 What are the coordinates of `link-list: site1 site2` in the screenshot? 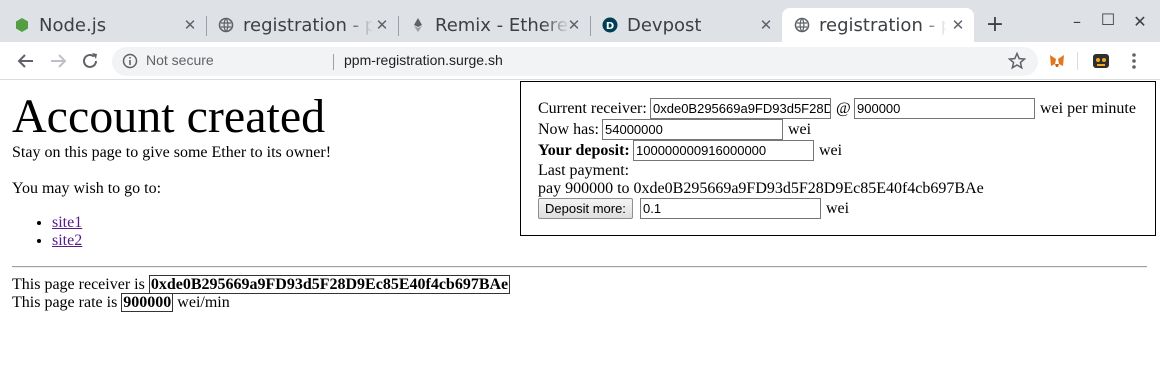 It's located at (57, 232).